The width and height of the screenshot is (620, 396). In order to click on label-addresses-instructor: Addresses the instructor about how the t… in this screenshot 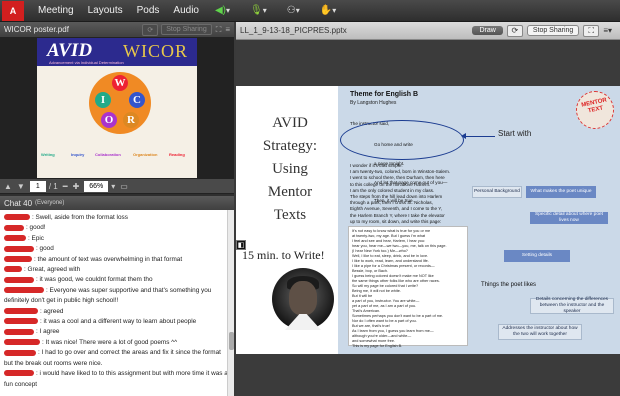, I will do `click(540, 332)`.